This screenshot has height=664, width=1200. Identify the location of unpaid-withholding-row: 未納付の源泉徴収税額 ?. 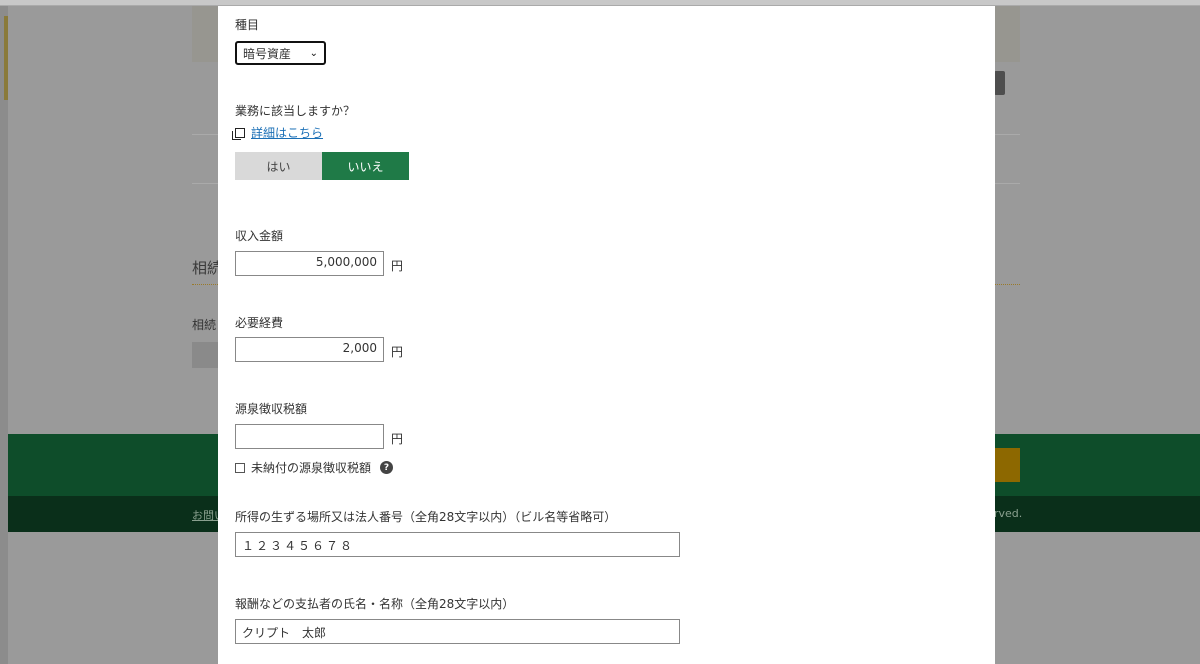
(314, 467).